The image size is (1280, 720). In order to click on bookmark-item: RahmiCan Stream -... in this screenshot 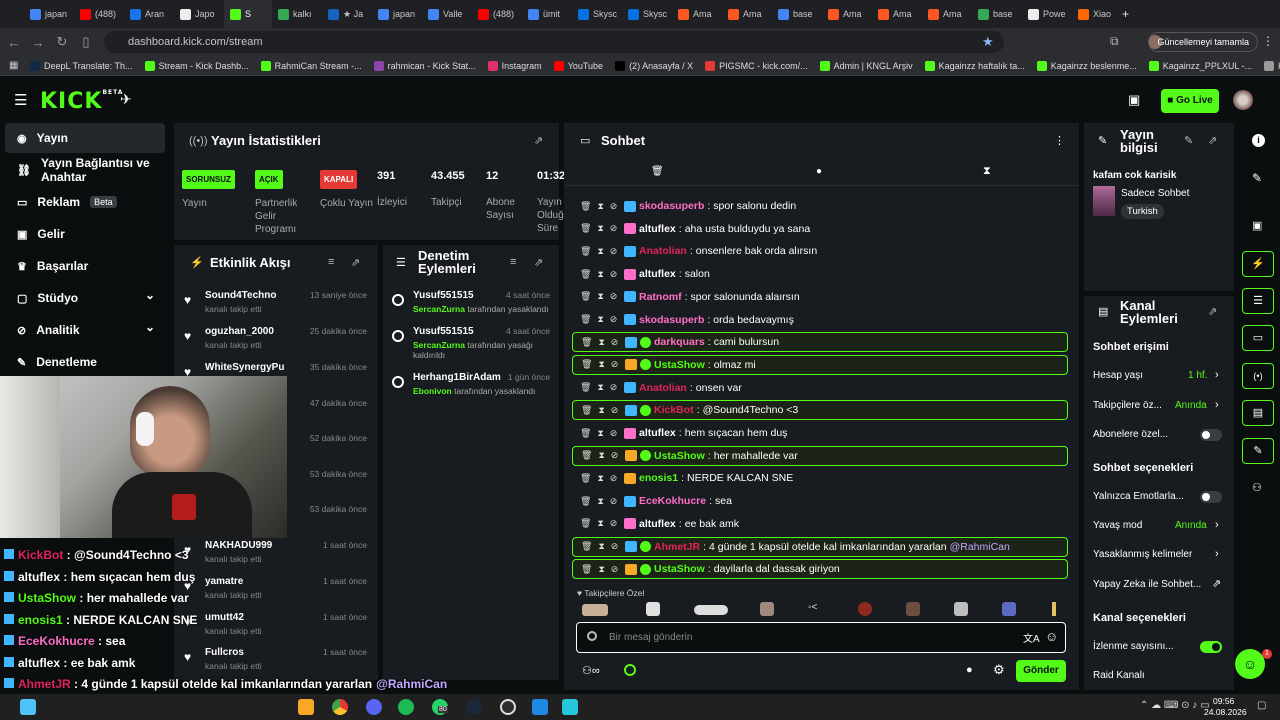, I will do `click(311, 65)`.